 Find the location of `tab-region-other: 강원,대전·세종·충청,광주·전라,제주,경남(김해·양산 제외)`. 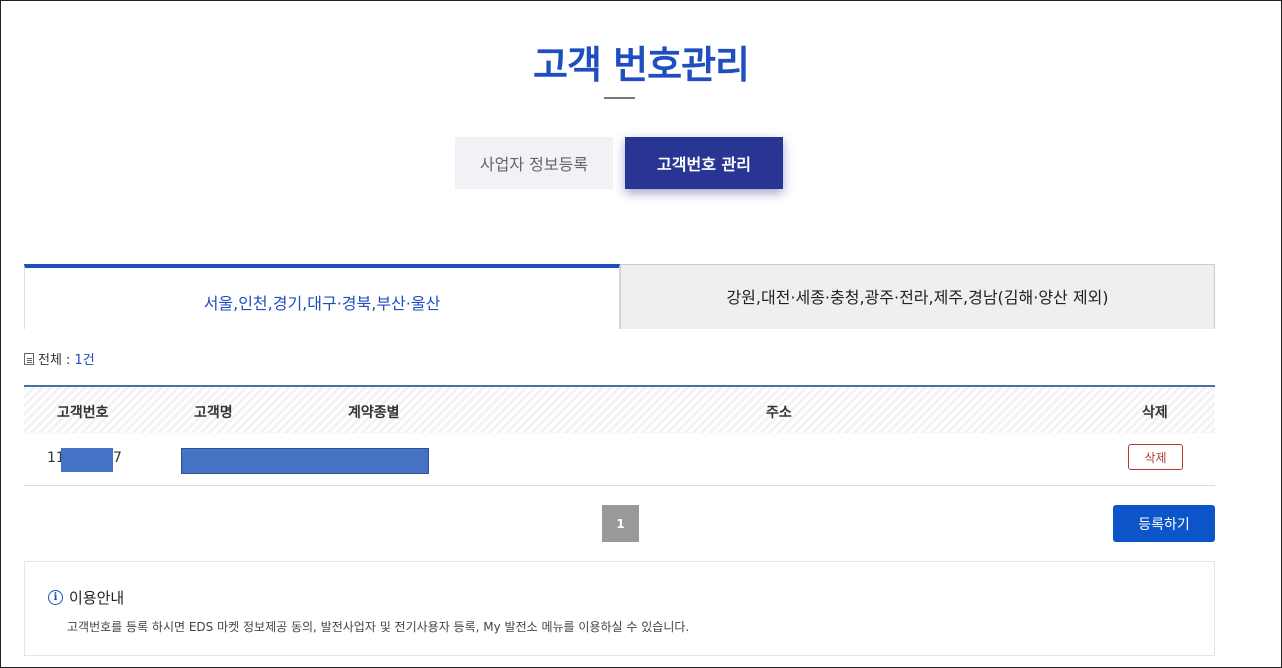

tab-region-other: 강원,대전·세종·충청,광주·전라,제주,경남(김해·양산 제외) is located at coordinates (917, 296).